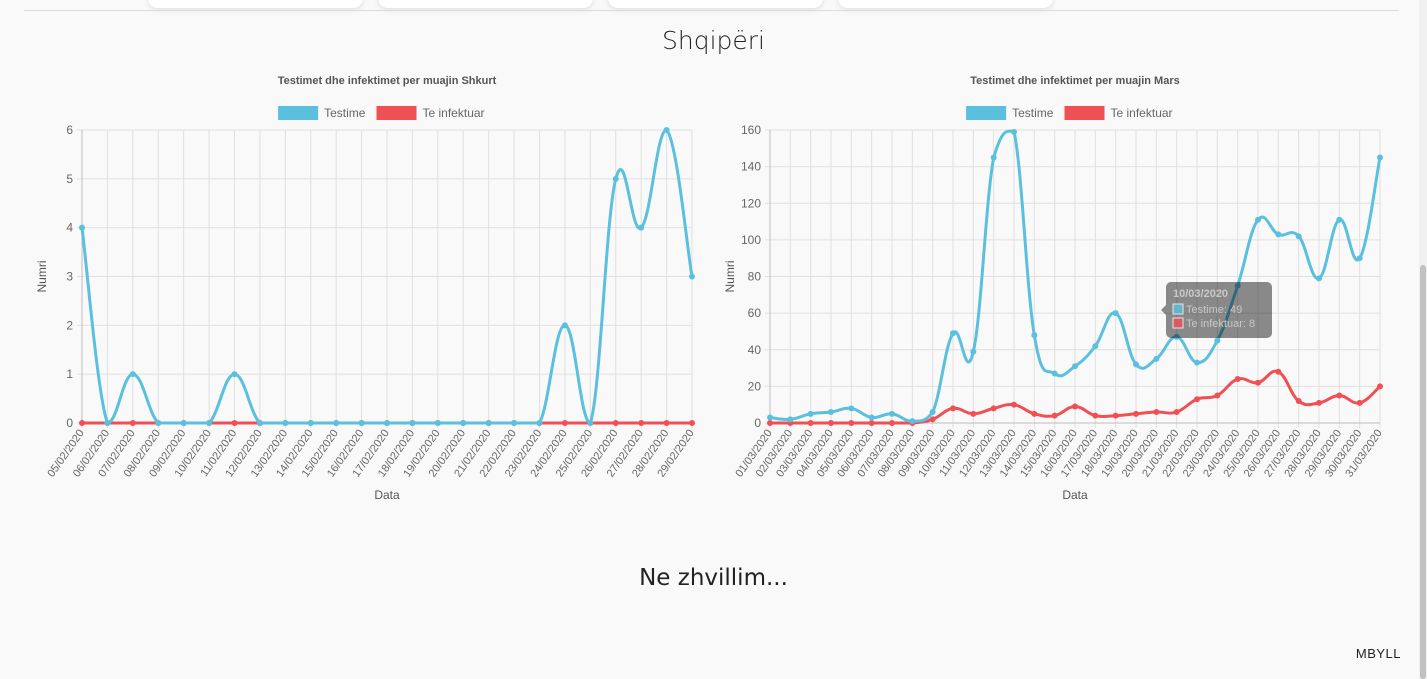 The width and height of the screenshot is (1427, 679). What do you see at coordinates (755, 350) in the screenshot?
I see `y-tick-label: 40` at bounding box center [755, 350].